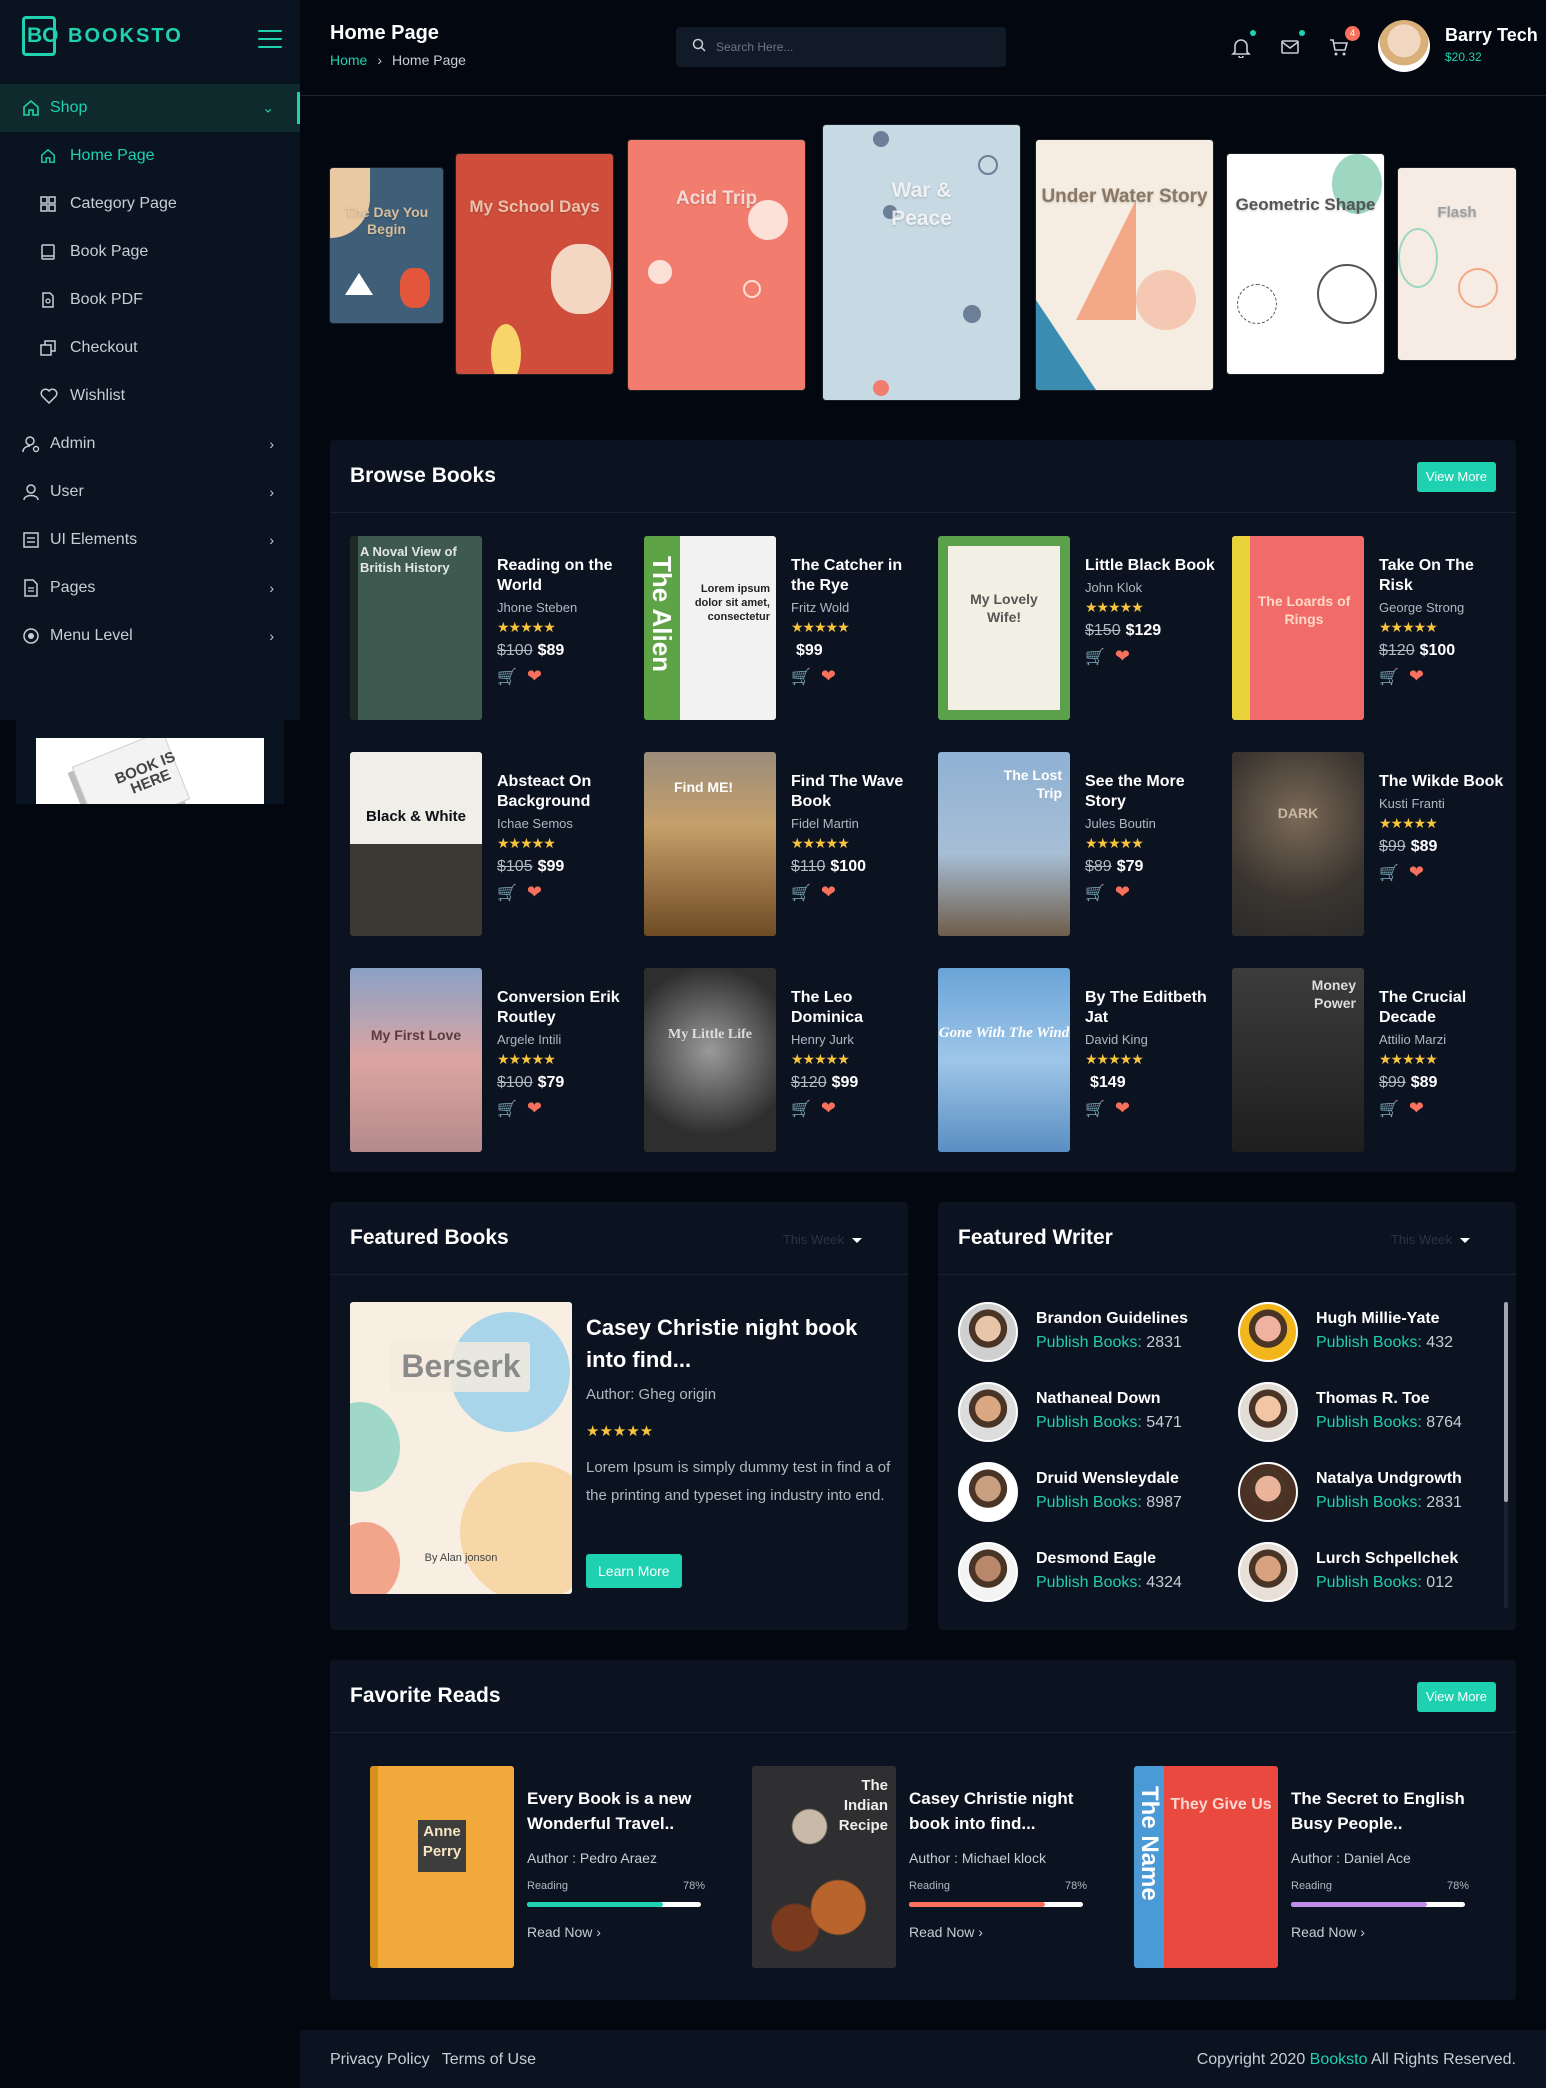 The width and height of the screenshot is (1546, 2088). Describe the element at coordinates (856, 576) in the screenshot. I see `book-title: The Catcher in the Rye` at that location.